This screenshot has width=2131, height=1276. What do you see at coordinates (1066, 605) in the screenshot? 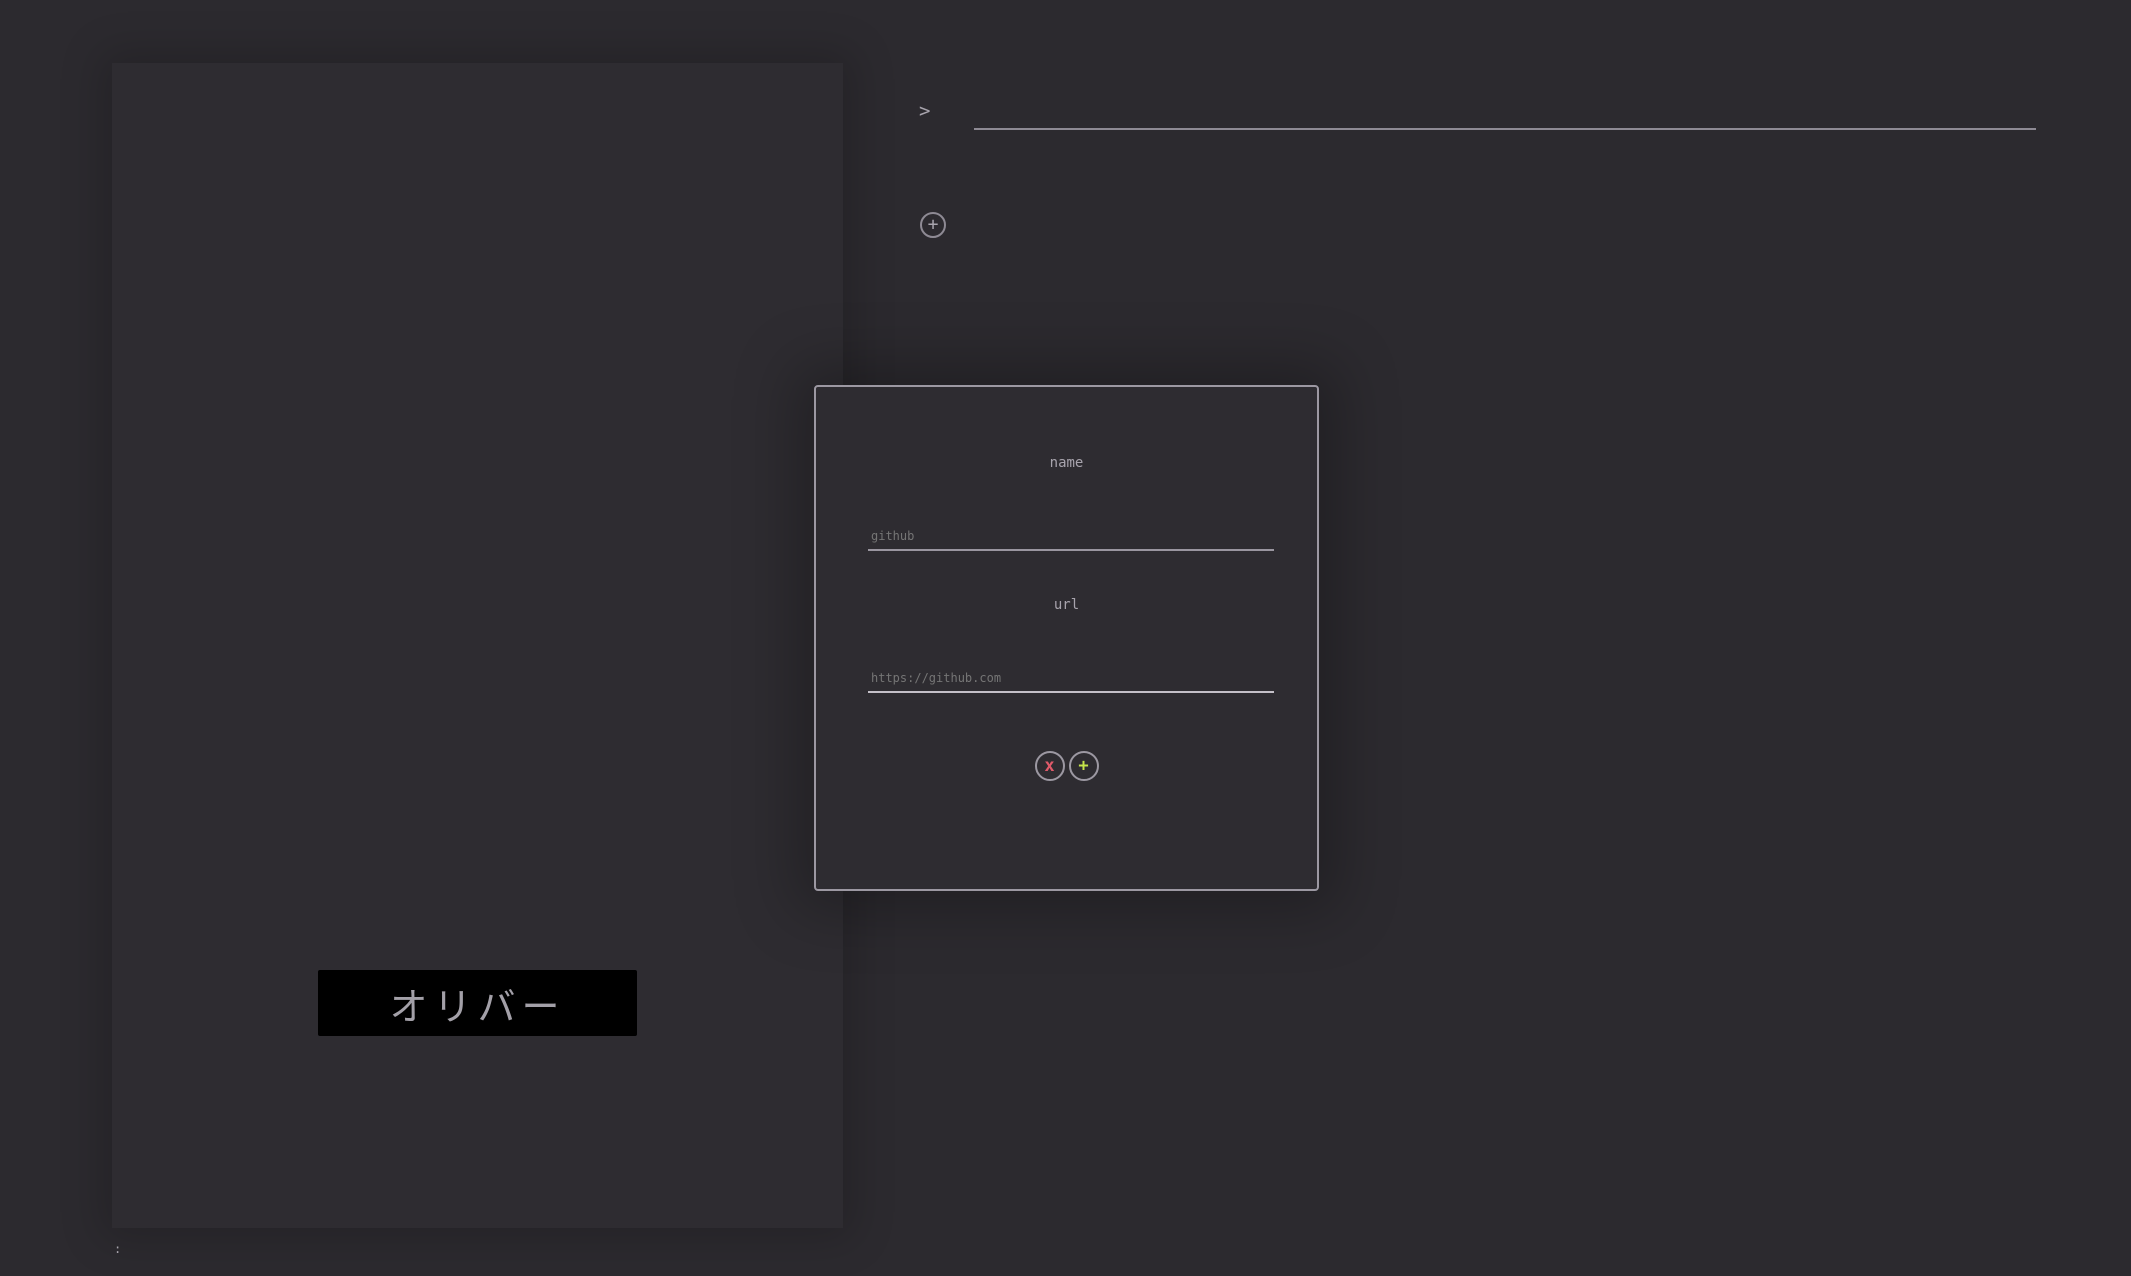
I see `url-label: url` at bounding box center [1066, 605].